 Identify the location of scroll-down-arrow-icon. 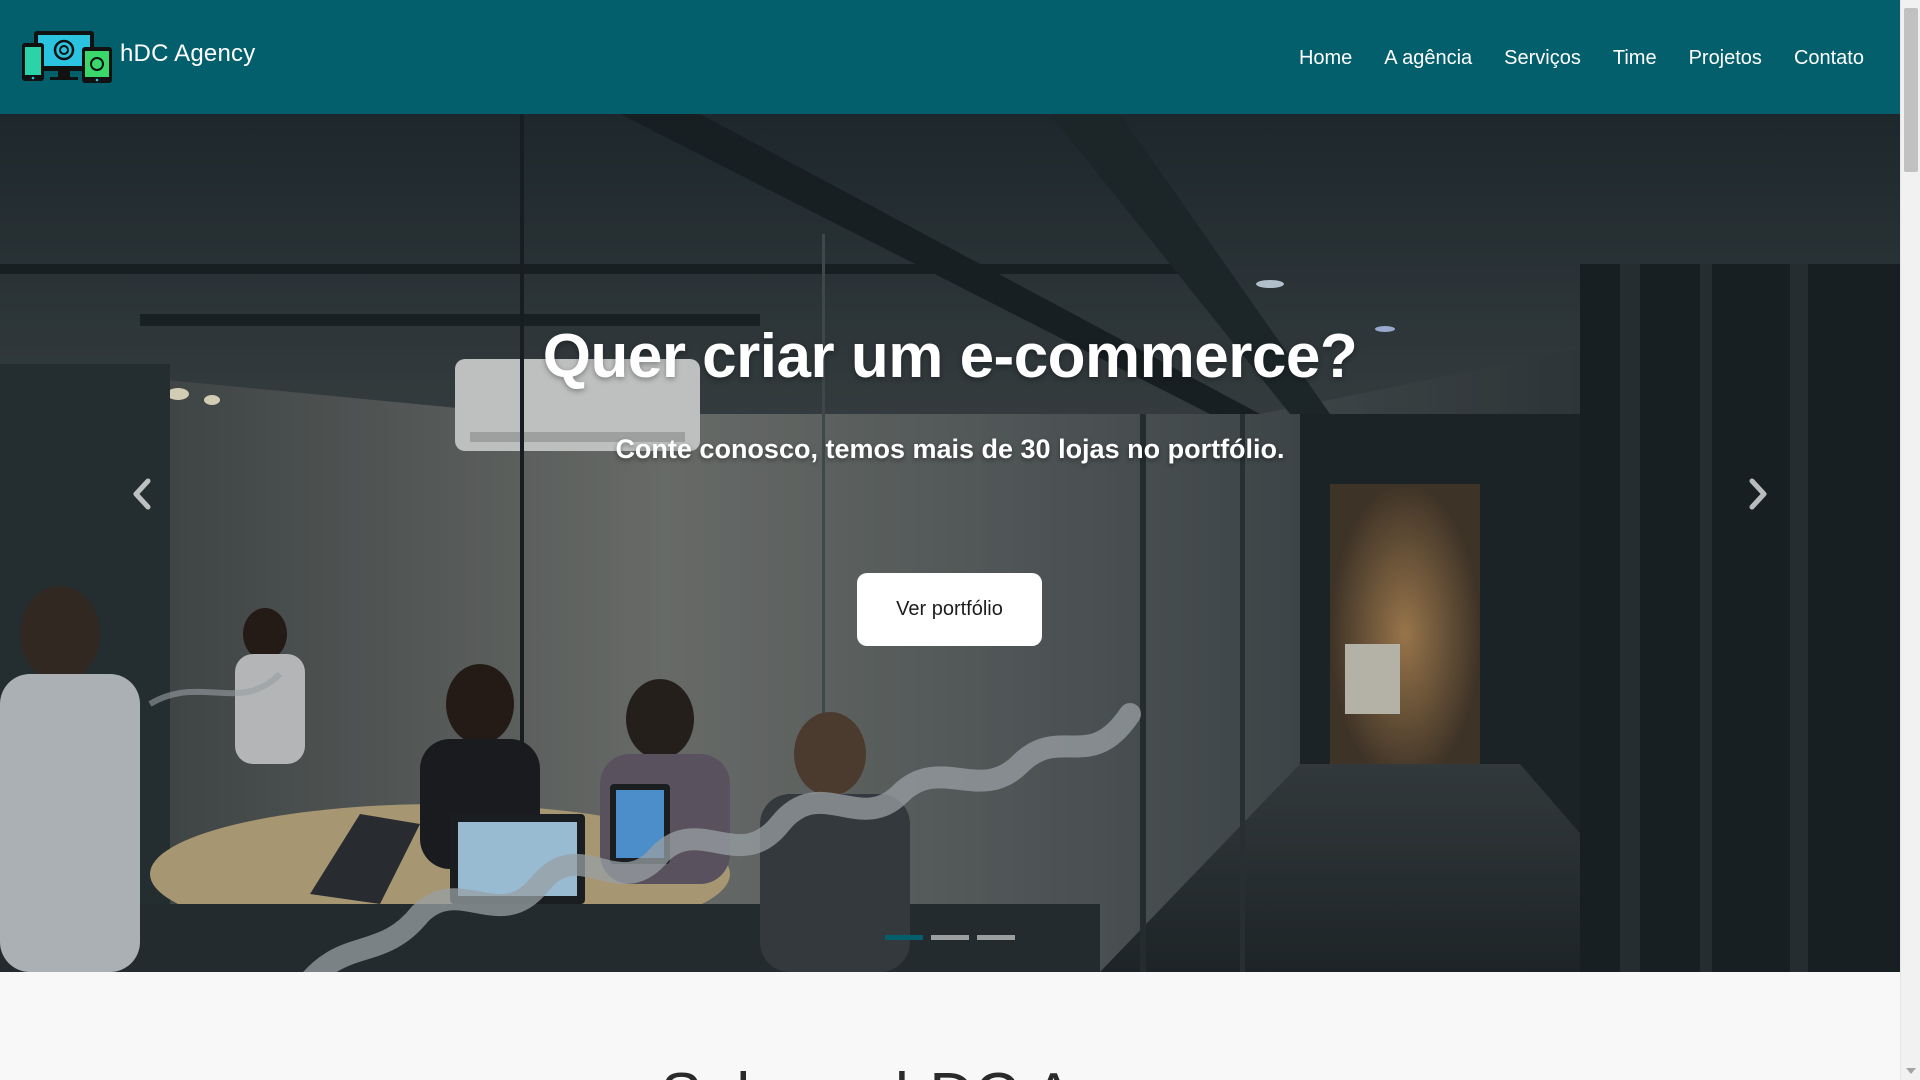
(1911, 1071).